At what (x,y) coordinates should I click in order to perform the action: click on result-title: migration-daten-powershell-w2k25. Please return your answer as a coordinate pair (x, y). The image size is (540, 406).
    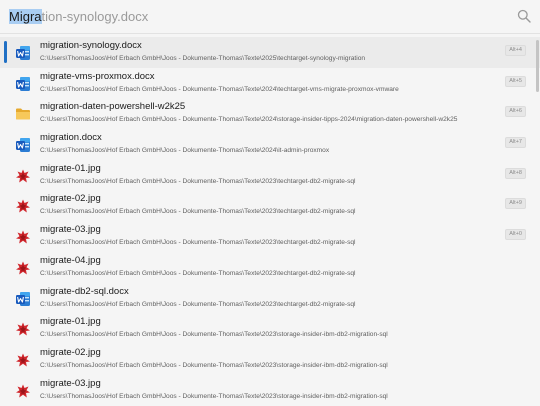
    Looking at the image, I should click on (113, 107).